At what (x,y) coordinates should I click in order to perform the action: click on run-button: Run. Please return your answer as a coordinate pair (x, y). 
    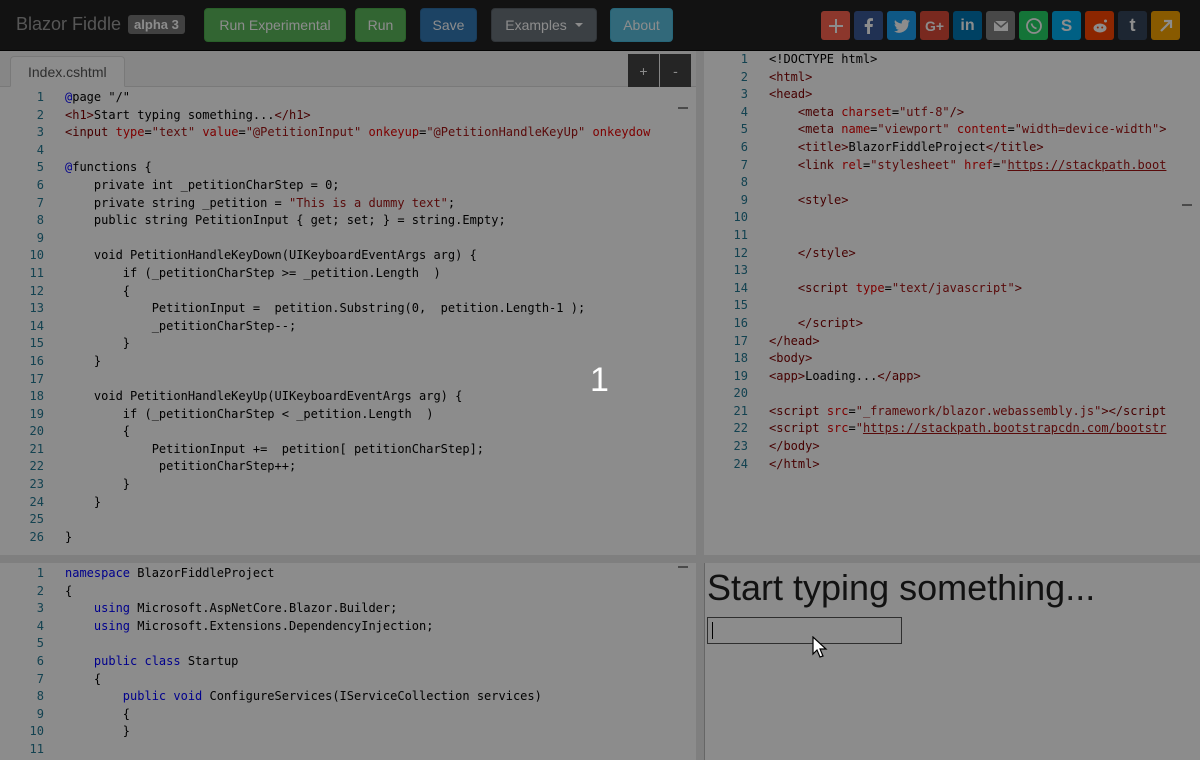
    Looking at the image, I should click on (380, 25).